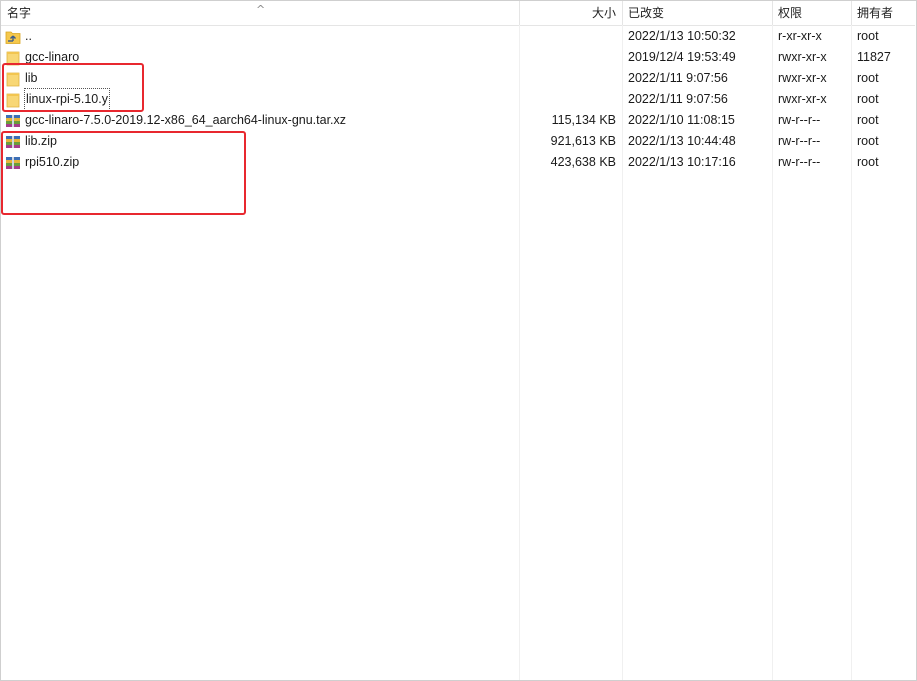 The height and width of the screenshot is (681, 917). What do you see at coordinates (875, 13) in the screenshot?
I see `column-header-owner-label: 拥有者` at bounding box center [875, 13].